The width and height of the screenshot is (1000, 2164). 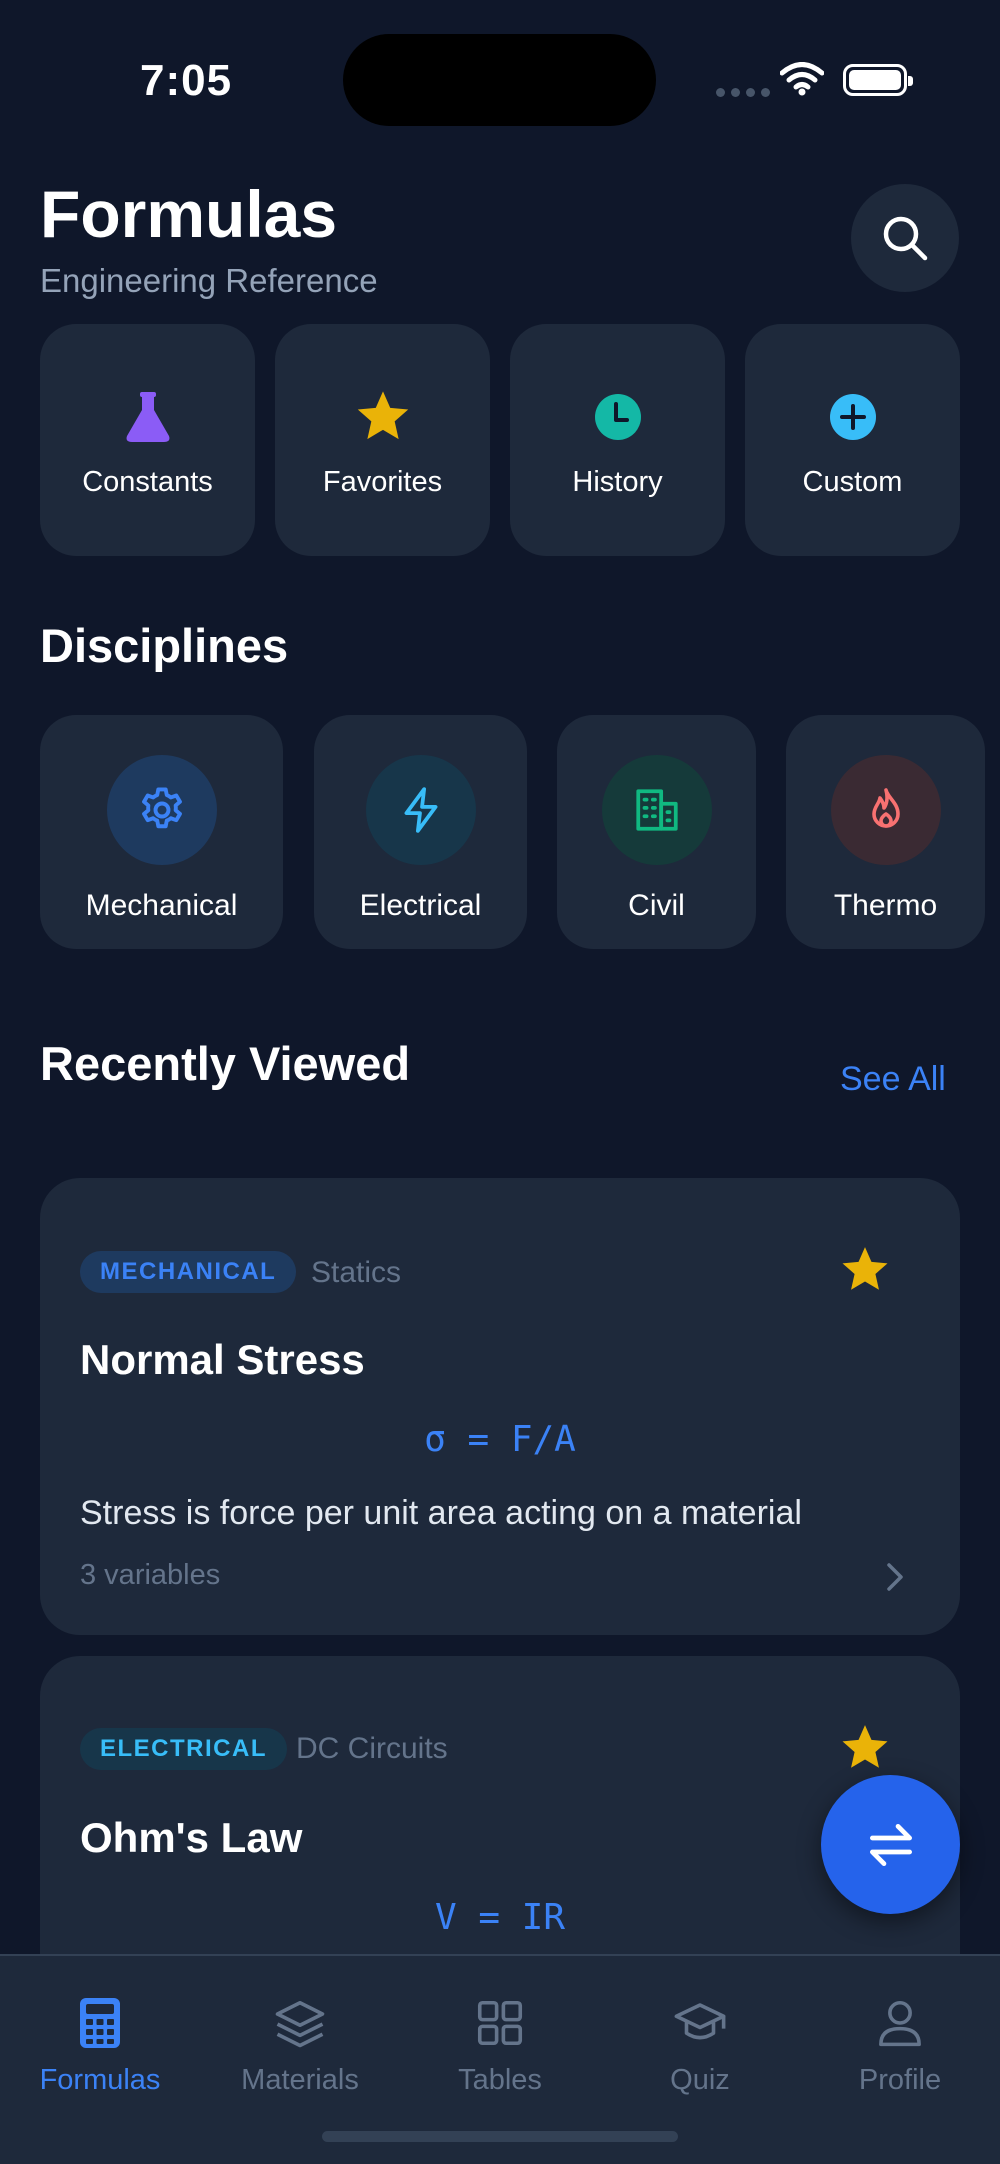 I want to click on tab-materials: Materials, so click(x=300, y=2046).